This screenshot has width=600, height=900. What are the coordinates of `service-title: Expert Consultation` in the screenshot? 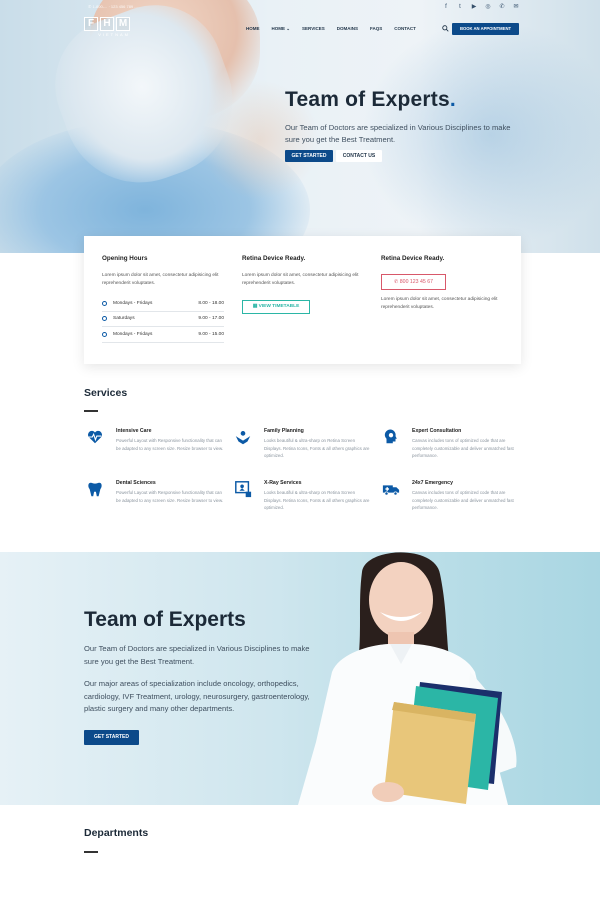 It's located at (437, 431).